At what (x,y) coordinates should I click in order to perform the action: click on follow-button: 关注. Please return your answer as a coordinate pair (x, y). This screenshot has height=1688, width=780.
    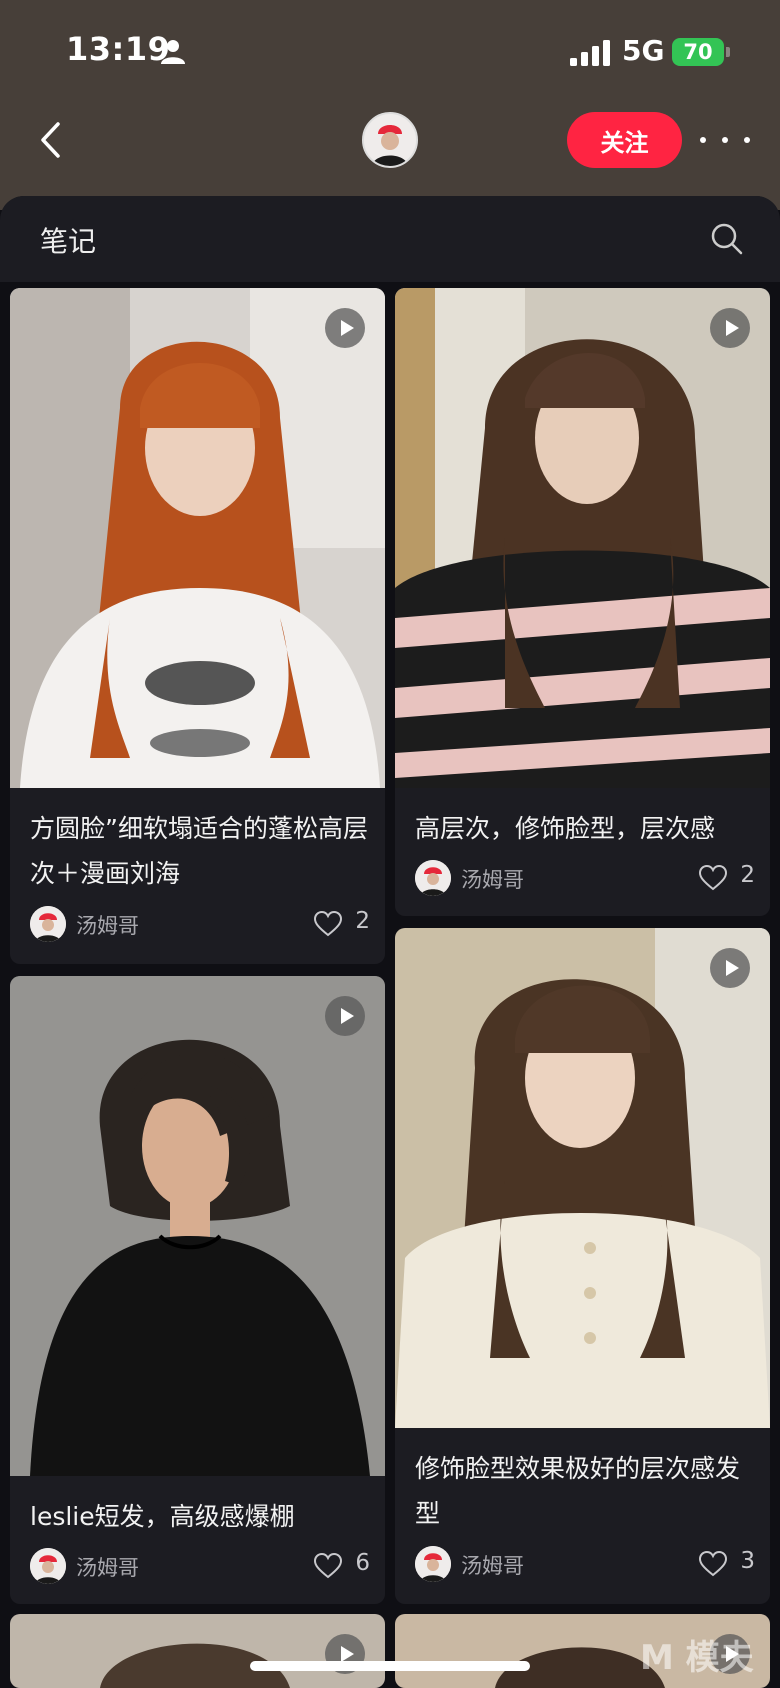
    Looking at the image, I should click on (624, 140).